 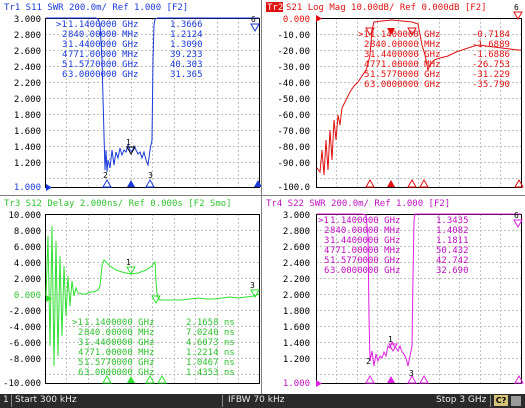 What do you see at coordinates (386, 8) in the screenshot?
I see `trace2-param: S21 Log Mag 10.00dB/ Ref 0.000dB [F2]` at bounding box center [386, 8].